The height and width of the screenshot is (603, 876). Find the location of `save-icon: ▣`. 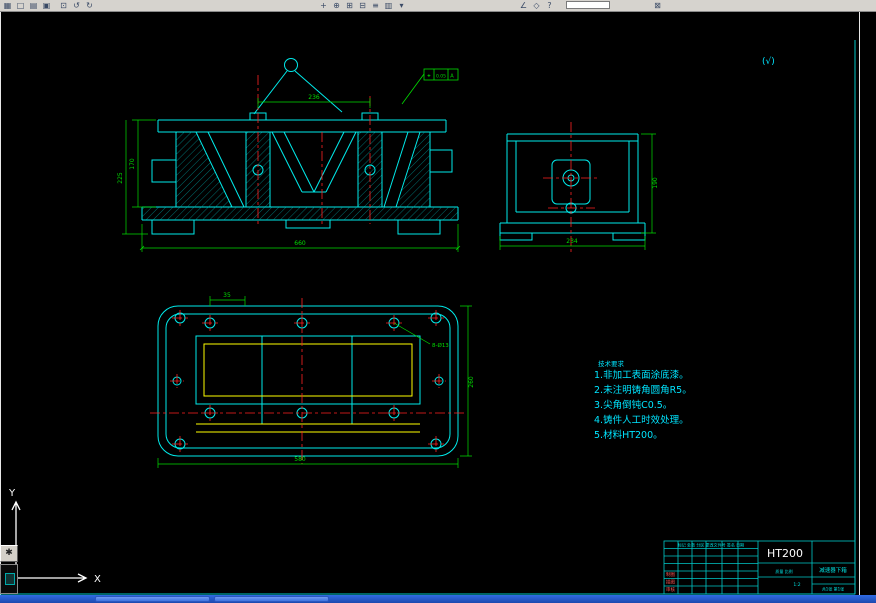

save-icon: ▣ is located at coordinates (46, 6).